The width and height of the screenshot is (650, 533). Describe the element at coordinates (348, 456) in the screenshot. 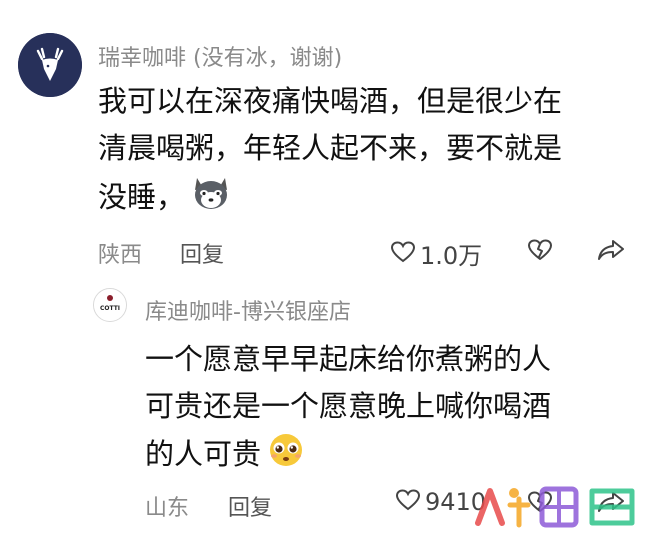

I see `reply-text-line-last: 的人可贵` at that location.